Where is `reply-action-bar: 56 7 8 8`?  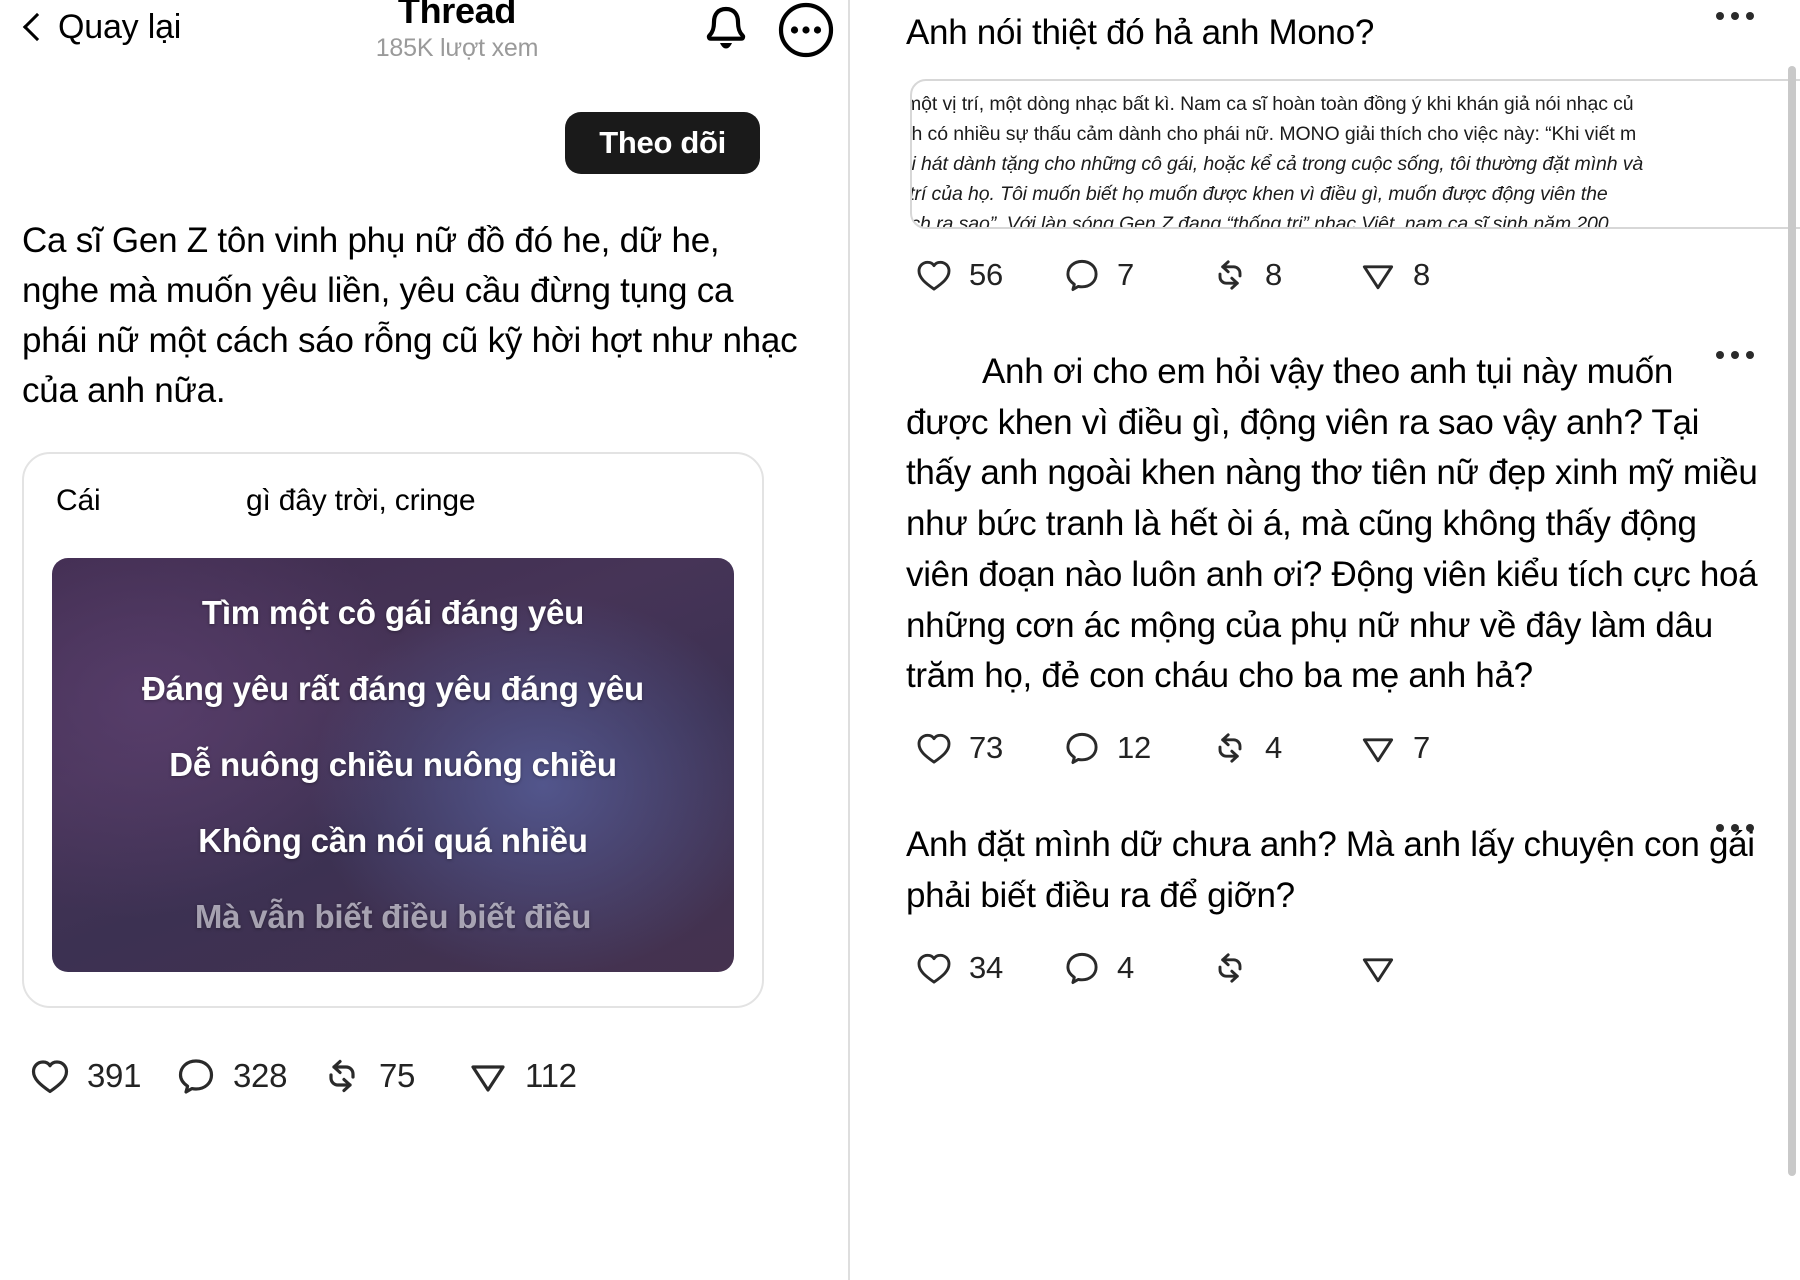
reply-action-bar: 56 7 8 8 is located at coordinates (1339, 275).